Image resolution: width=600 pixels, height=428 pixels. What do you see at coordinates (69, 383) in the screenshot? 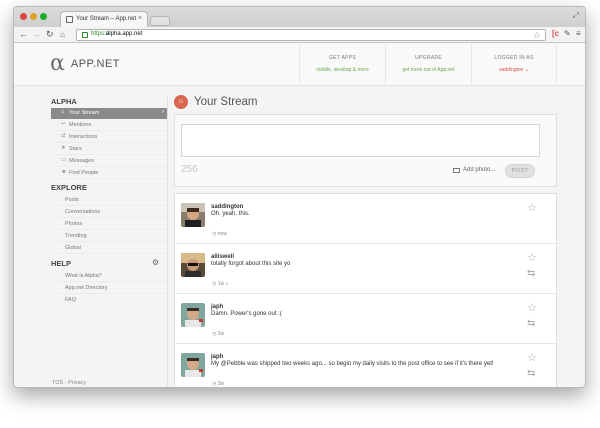
I see `footer-links: TOS · Privacy` at bounding box center [69, 383].